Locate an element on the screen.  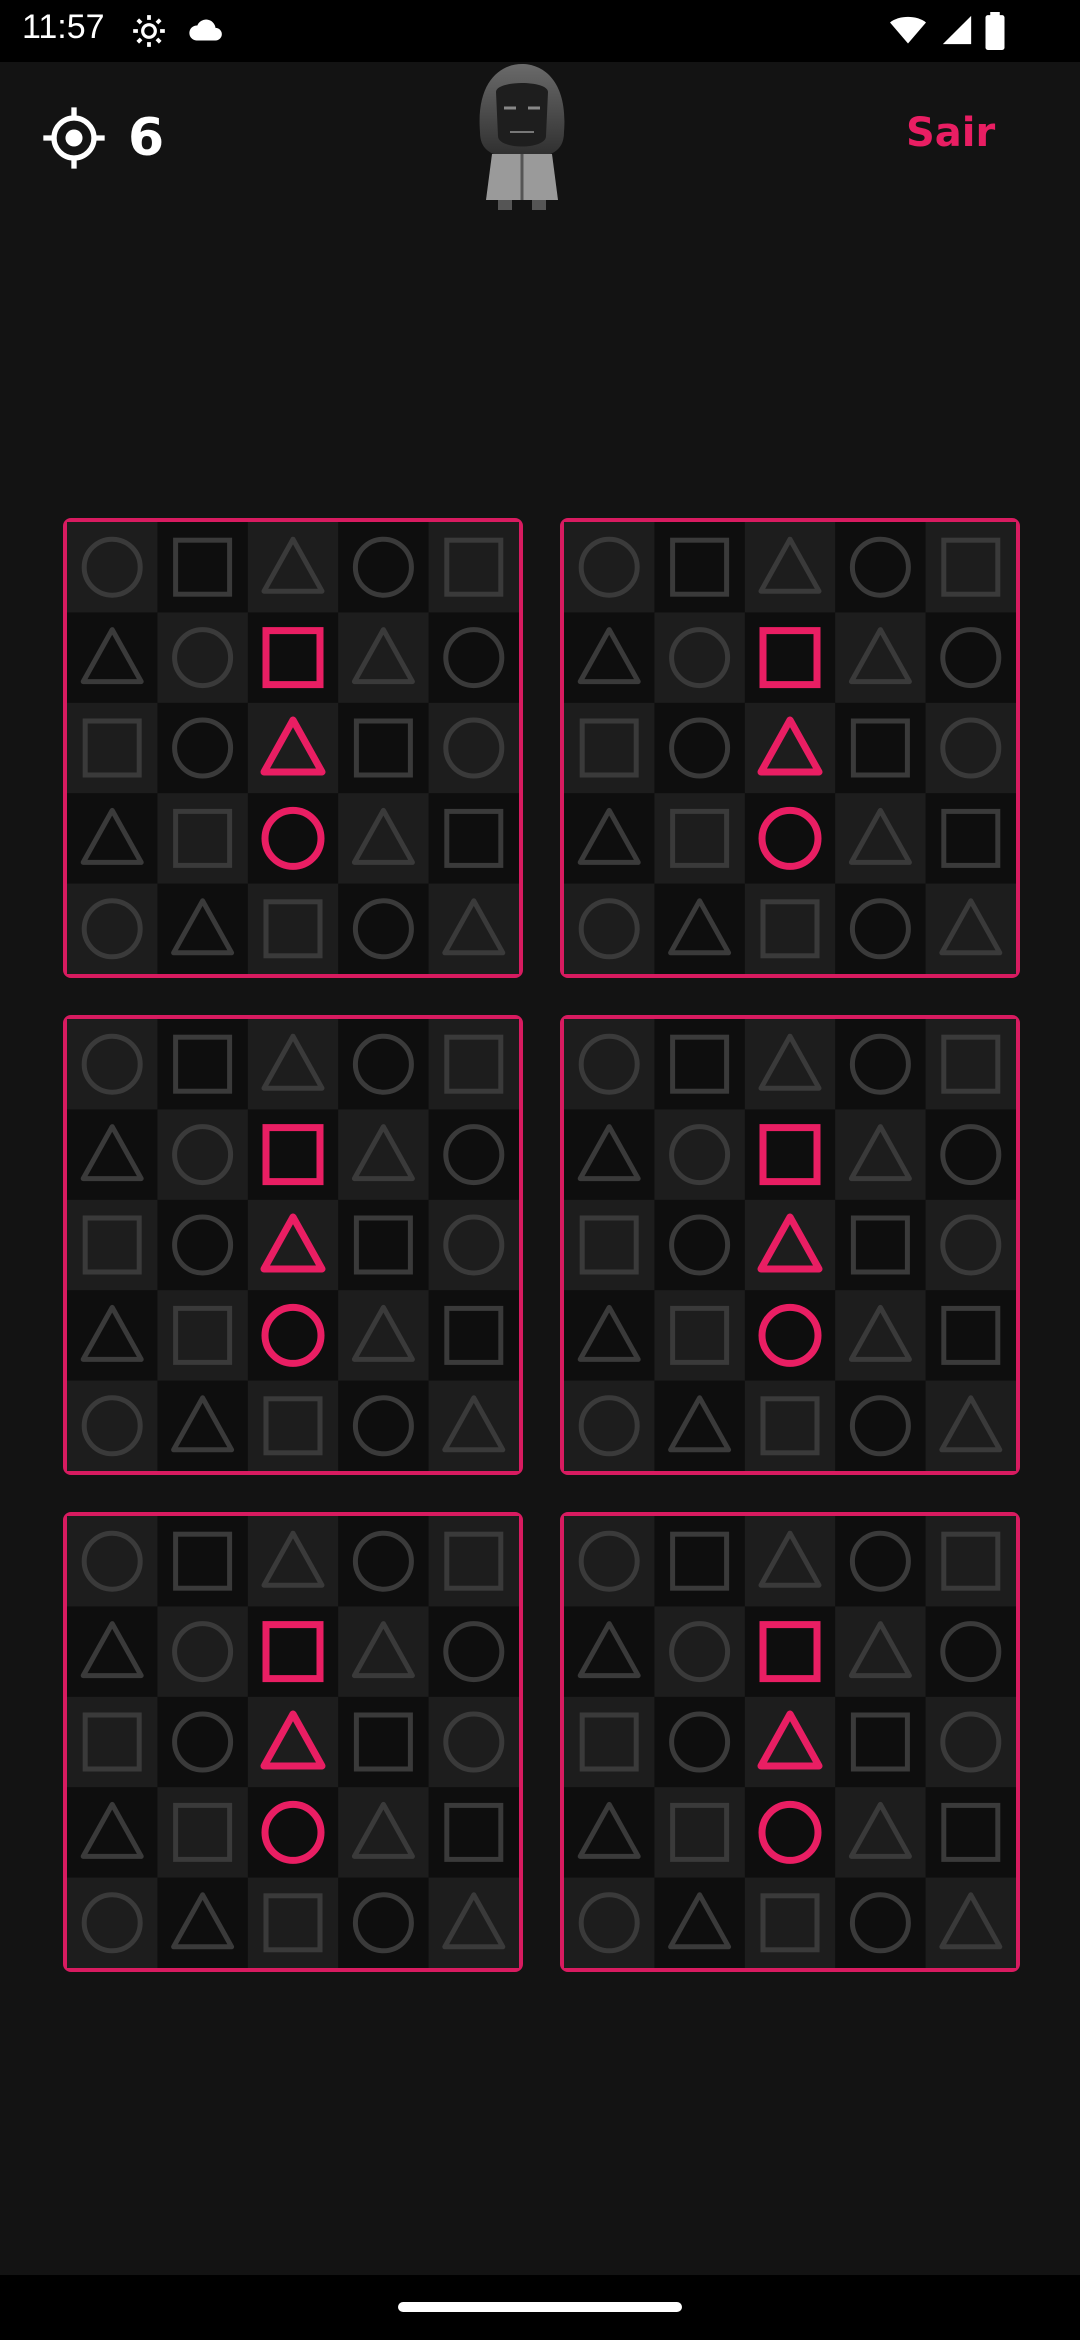
cloud-icon is located at coordinates (205, 30).